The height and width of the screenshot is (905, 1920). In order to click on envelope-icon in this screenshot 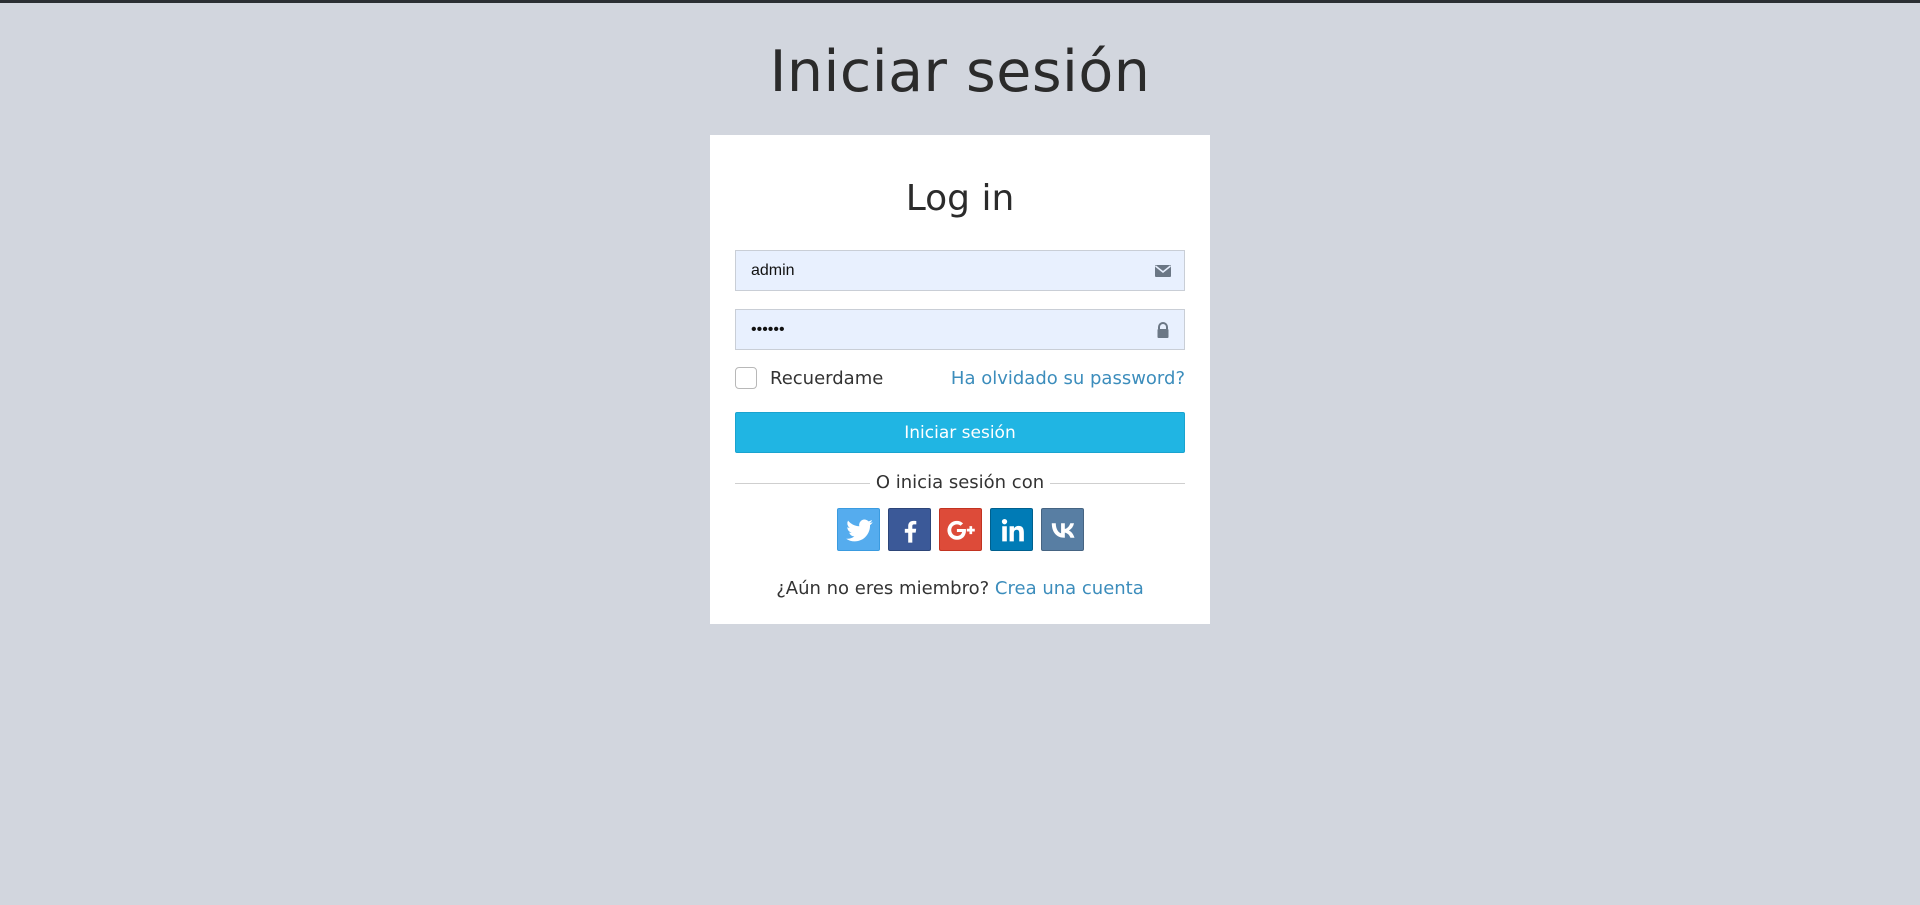, I will do `click(1163, 271)`.